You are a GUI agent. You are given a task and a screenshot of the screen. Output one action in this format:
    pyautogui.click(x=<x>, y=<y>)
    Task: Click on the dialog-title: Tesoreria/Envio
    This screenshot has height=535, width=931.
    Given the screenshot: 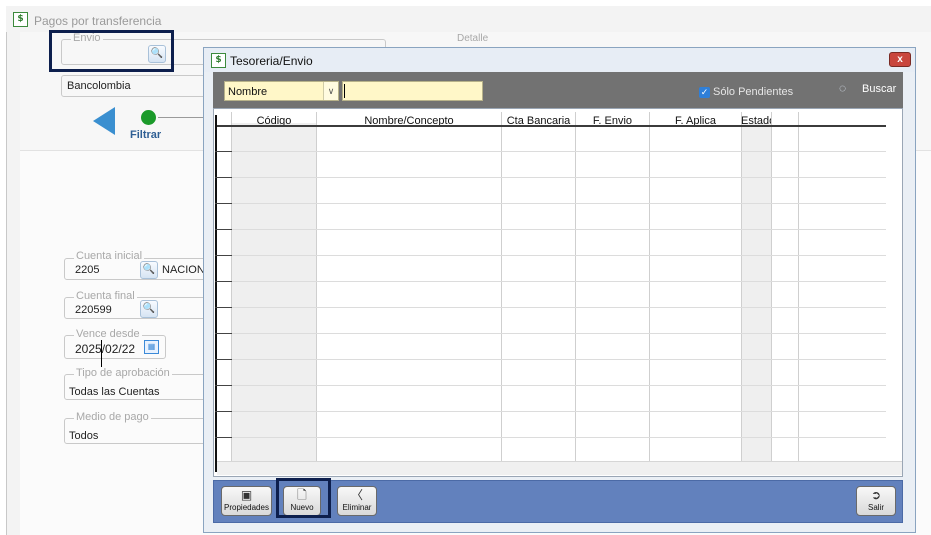 What is the action you would take?
    pyautogui.click(x=271, y=61)
    